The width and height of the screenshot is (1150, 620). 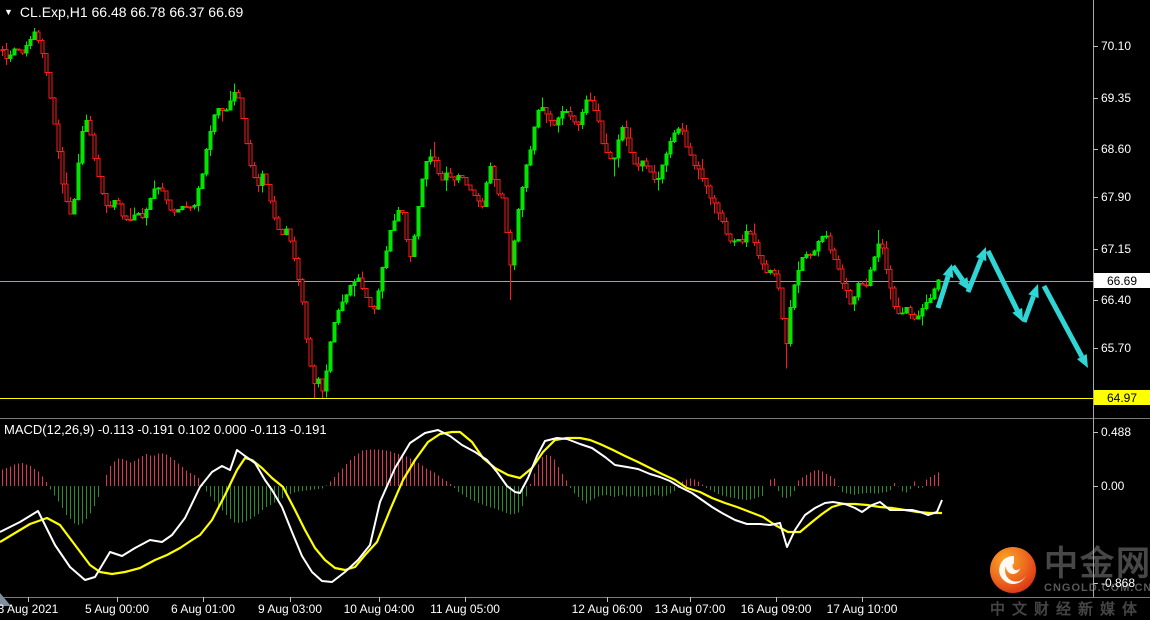 What do you see at coordinates (1116, 149) in the screenshot?
I see `price-tick-label: 68.60` at bounding box center [1116, 149].